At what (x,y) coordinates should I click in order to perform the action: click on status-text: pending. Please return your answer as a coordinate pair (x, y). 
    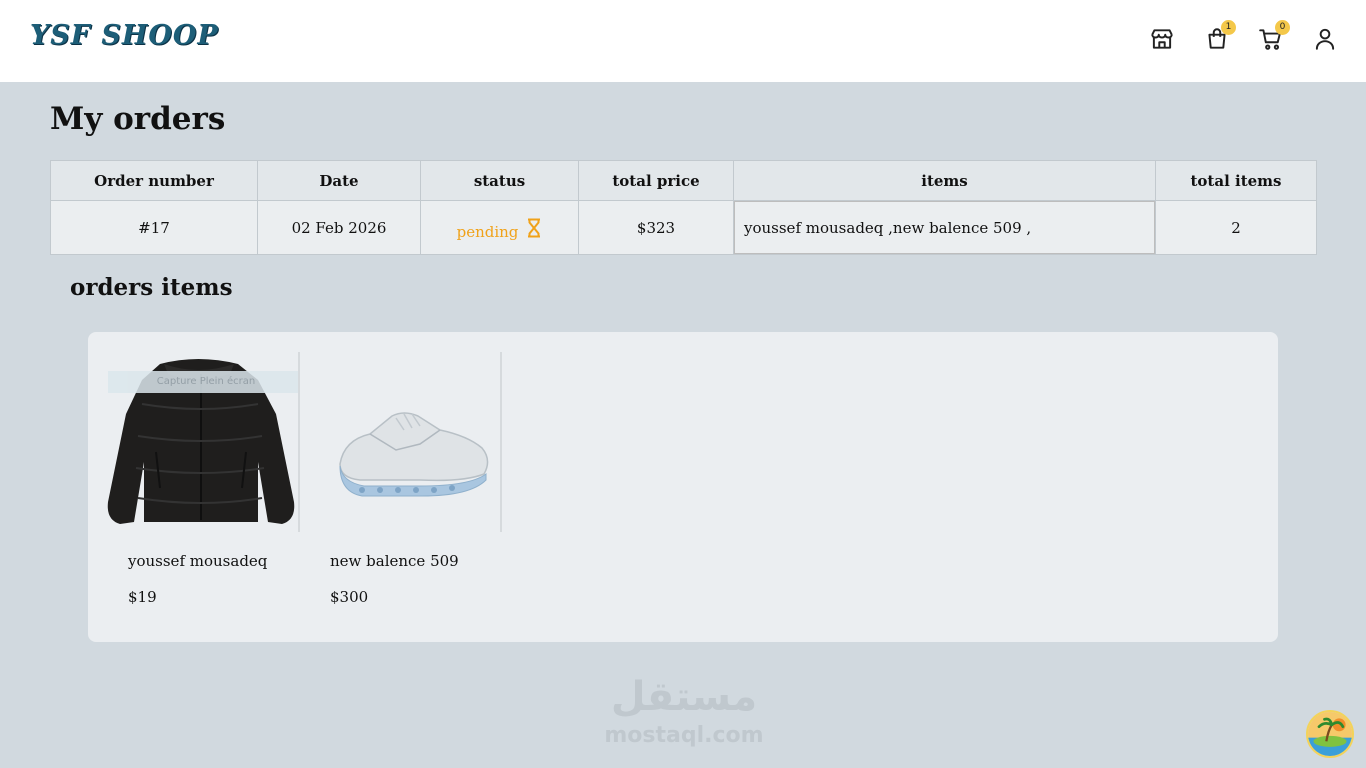
    Looking at the image, I should click on (487, 231).